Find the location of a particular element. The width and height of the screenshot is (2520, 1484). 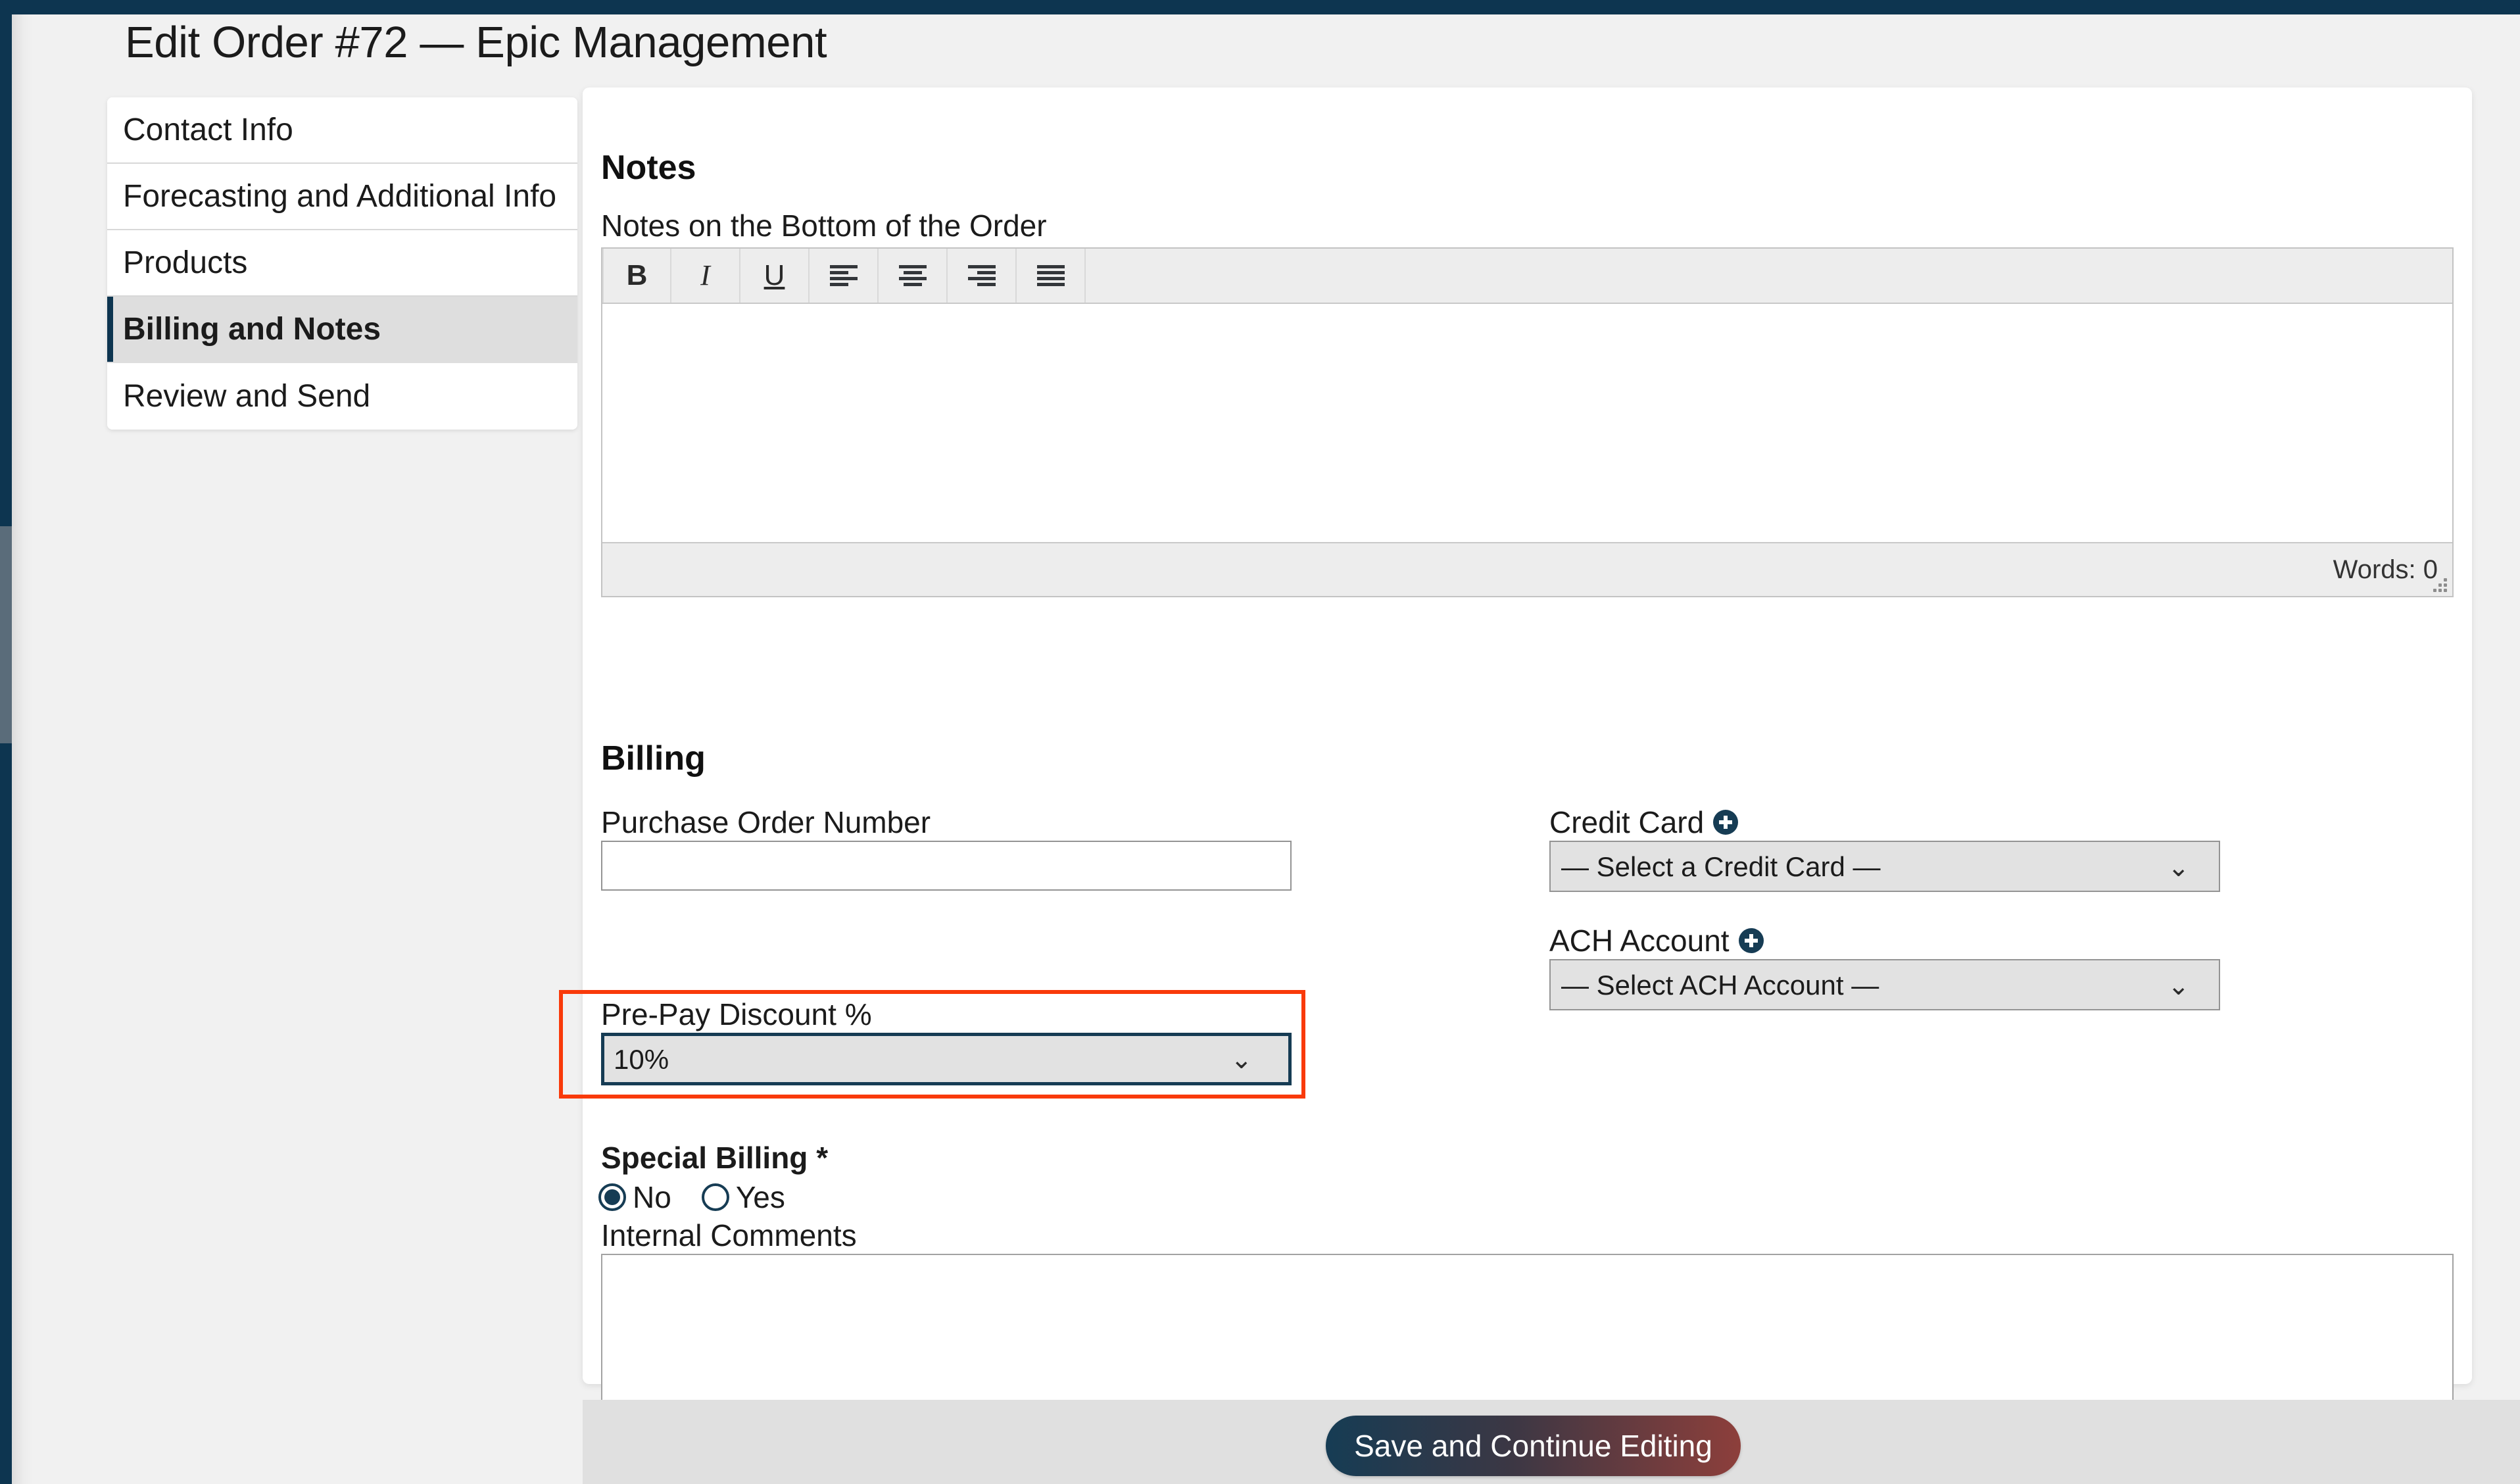

special-billing-radio-group: No Yes is located at coordinates (691, 1197).